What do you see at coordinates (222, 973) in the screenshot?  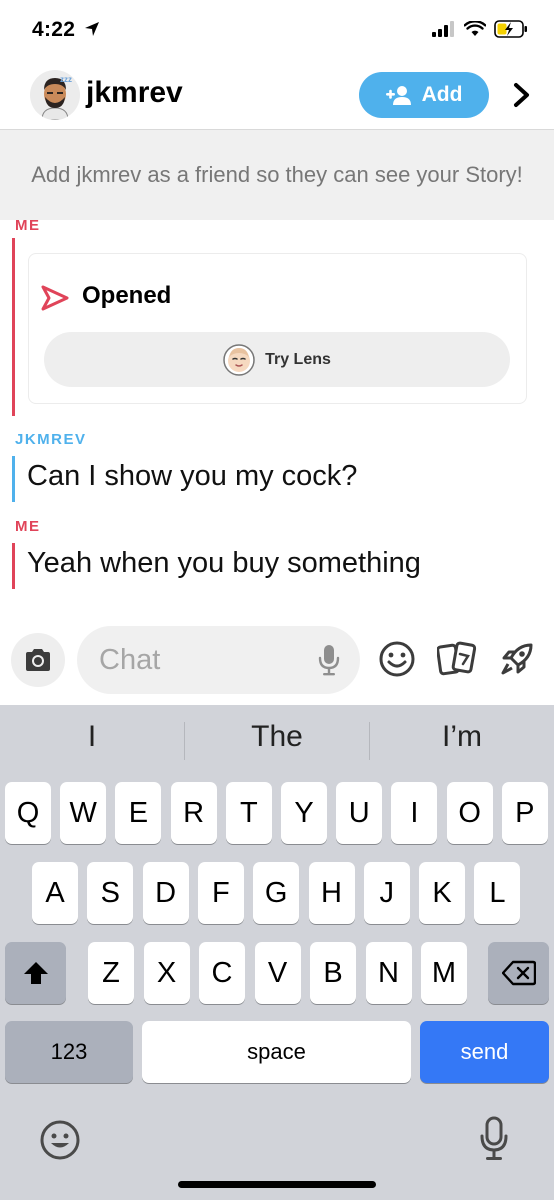 I see `key-c: C` at bounding box center [222, 973].